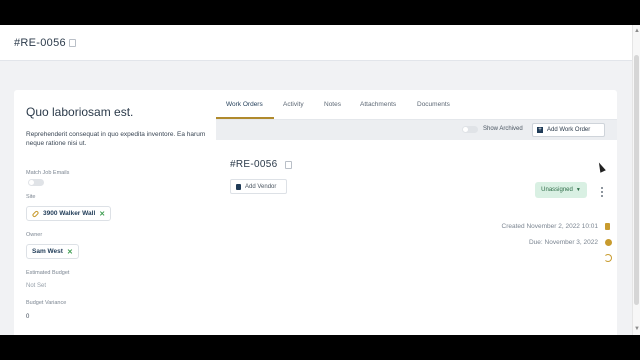 This screenshot has height=360, width=640. I want to click on chevron-down-icon: ▼, so click(578, 190).